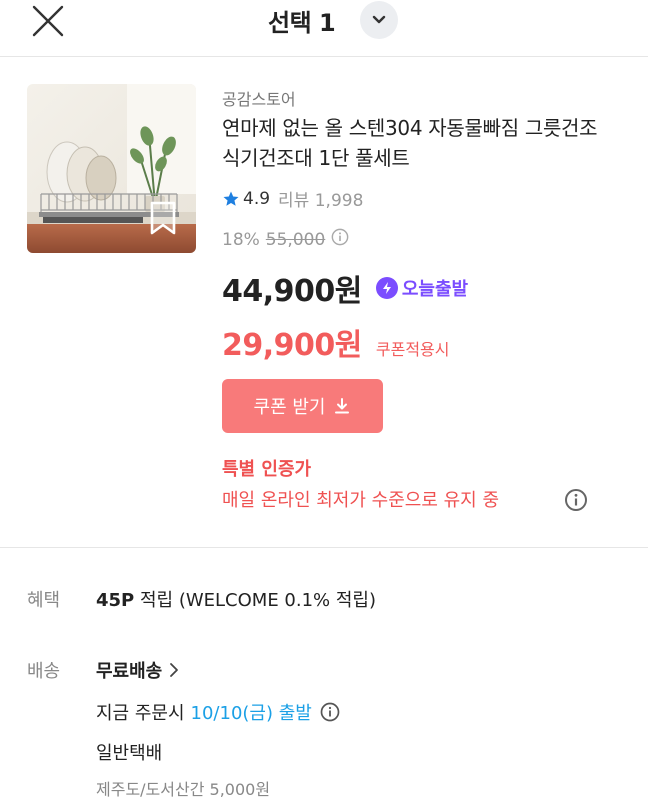 The width and height of the screenshot is (648, 804). I want to click on section-divider, so click(324, 547).